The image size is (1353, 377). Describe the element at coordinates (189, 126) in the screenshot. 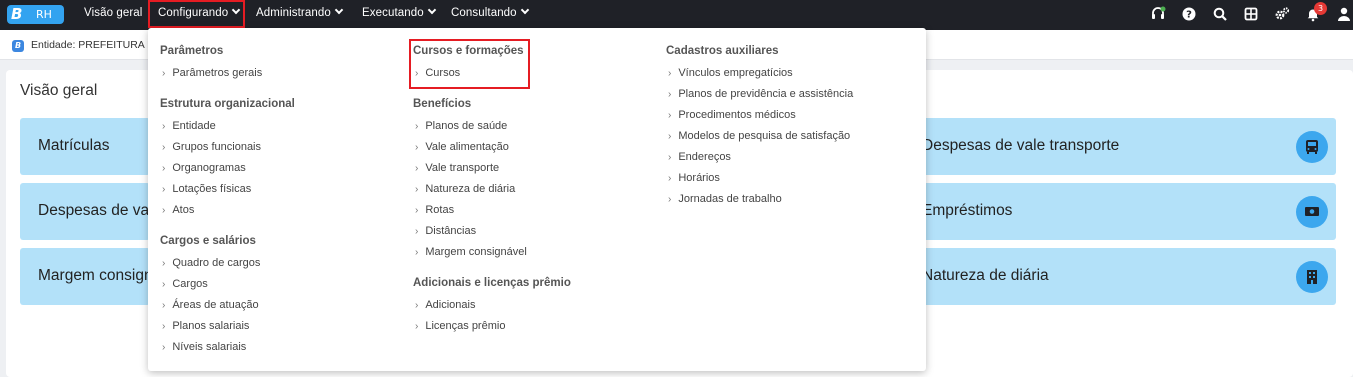

I see `menu-link-entidade: › Entidade` at that location.